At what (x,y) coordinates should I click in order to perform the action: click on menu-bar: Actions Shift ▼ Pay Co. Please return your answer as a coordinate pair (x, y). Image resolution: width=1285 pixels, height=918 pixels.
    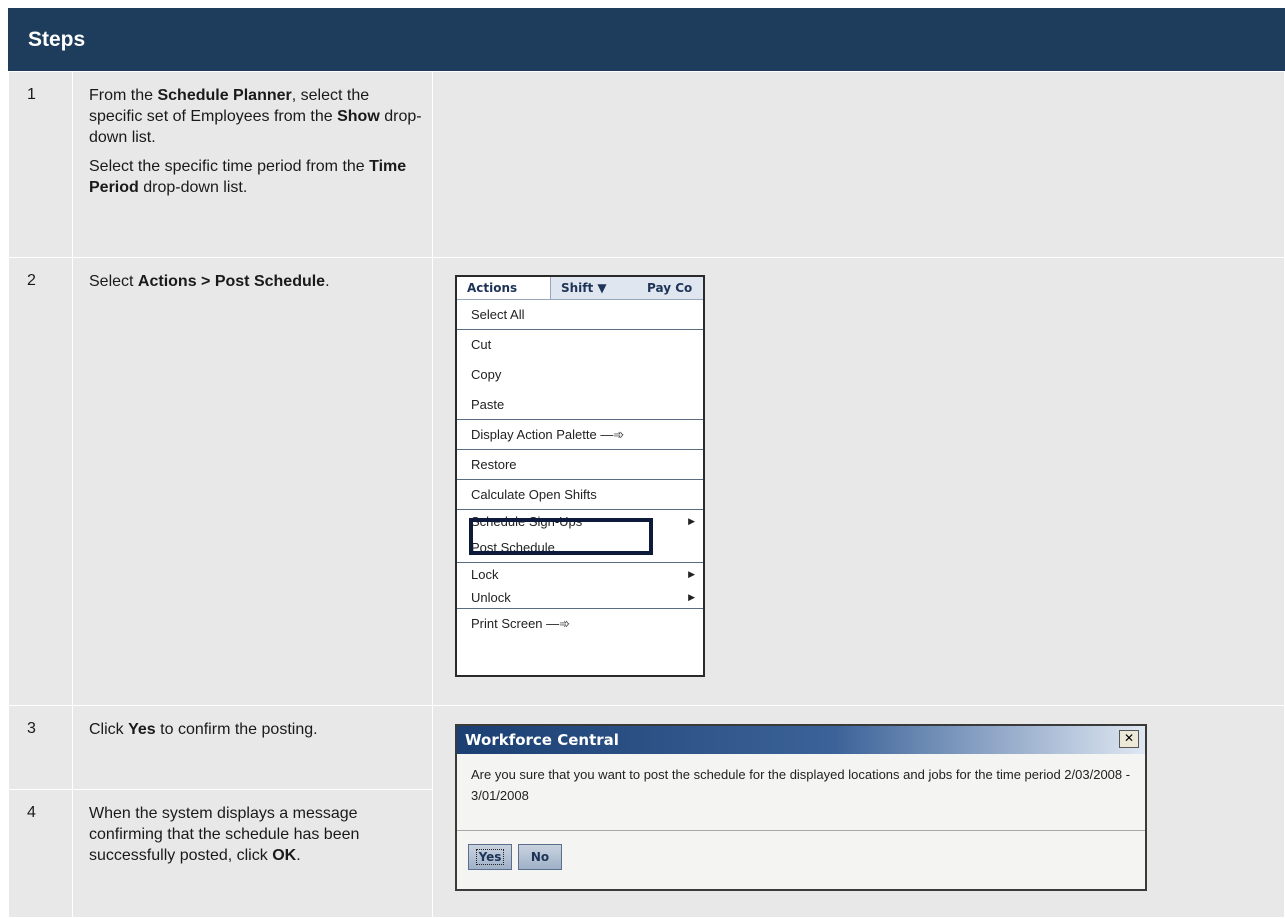
    Looking at the image, I should click on (580, 288).